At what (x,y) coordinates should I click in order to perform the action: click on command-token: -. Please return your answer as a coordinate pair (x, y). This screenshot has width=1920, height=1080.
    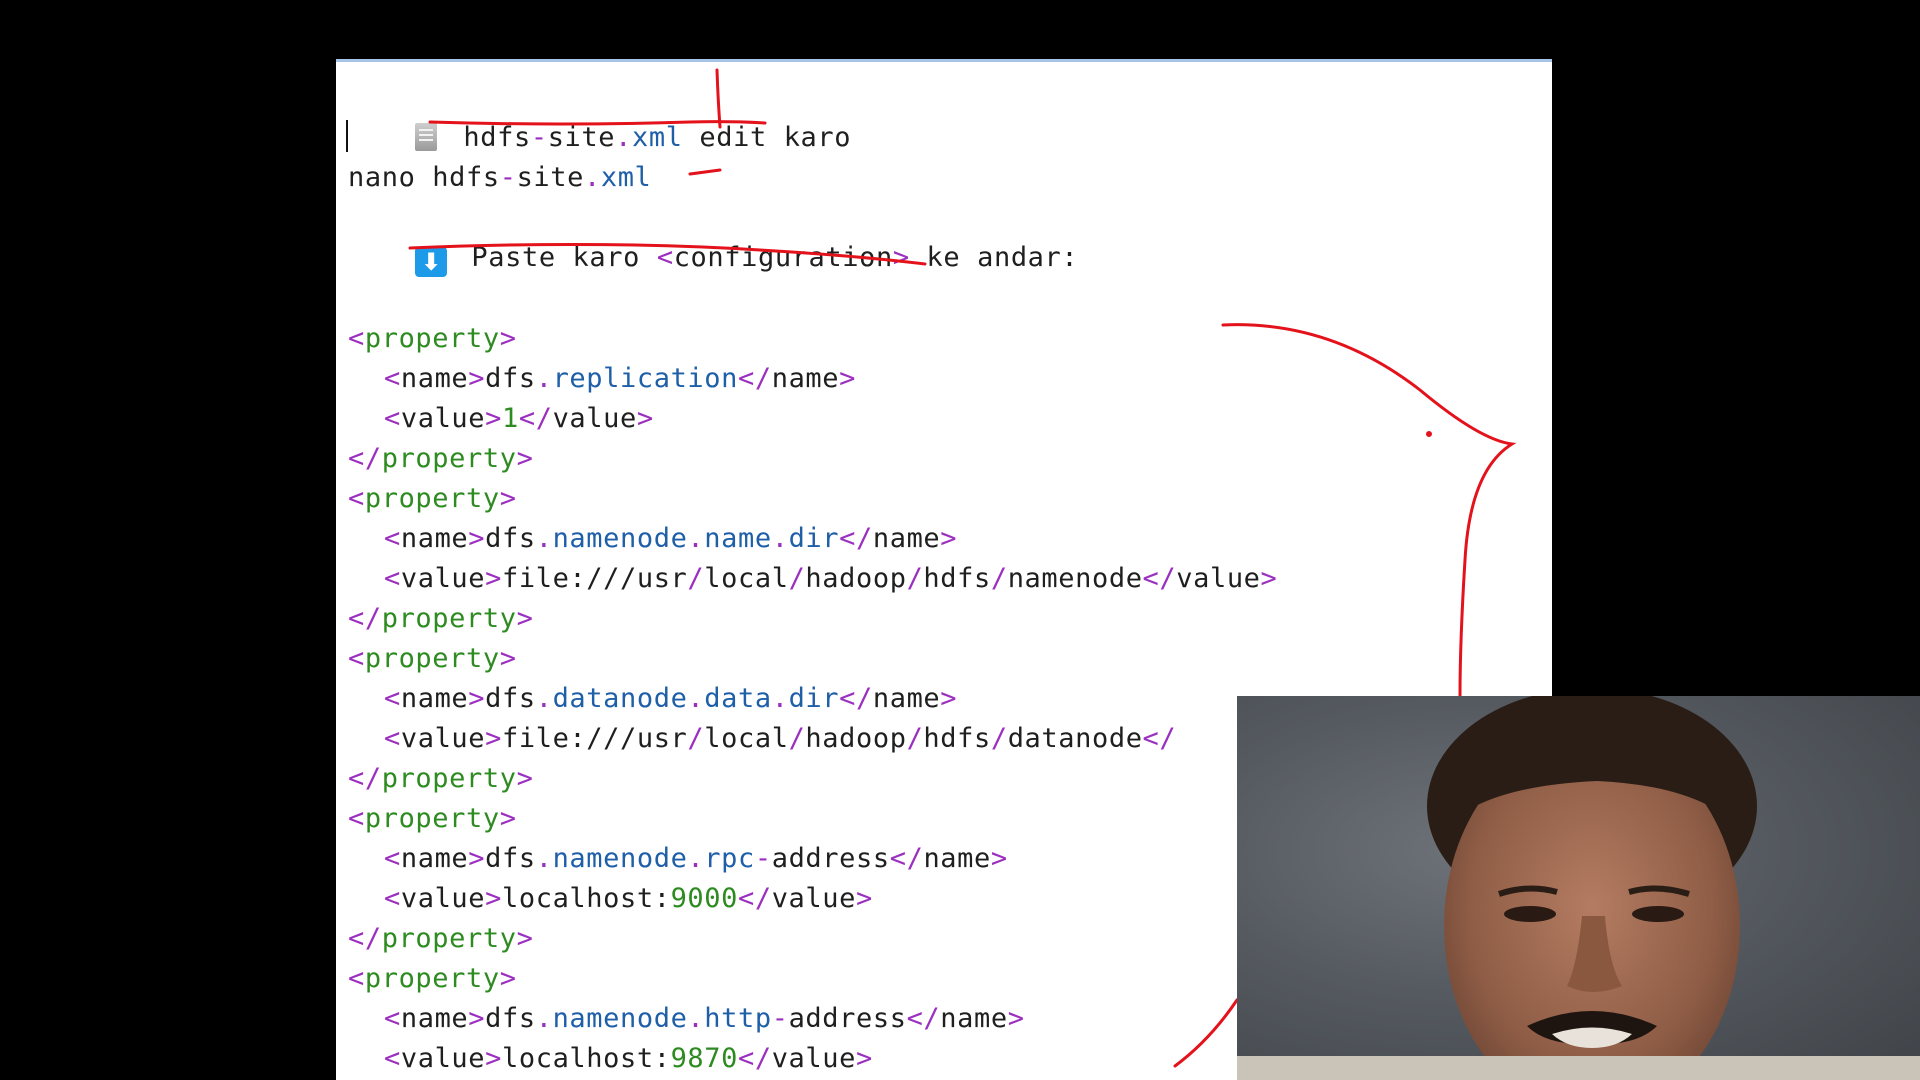
    Looking at the image, I should click on (508, 177).